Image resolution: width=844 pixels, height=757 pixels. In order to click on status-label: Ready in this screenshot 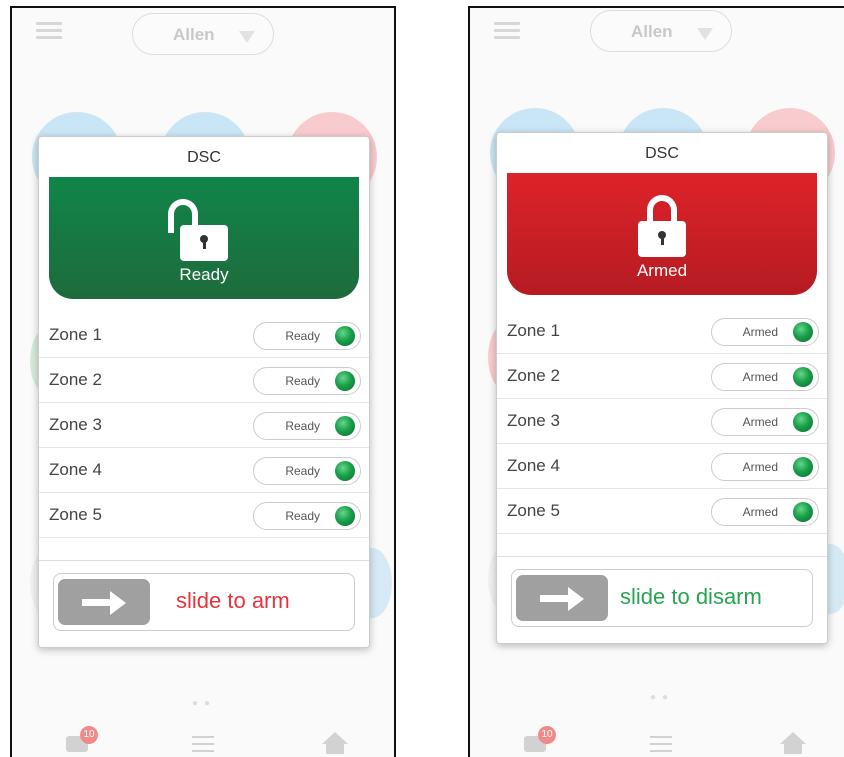, I will do `click(204, 274)`.